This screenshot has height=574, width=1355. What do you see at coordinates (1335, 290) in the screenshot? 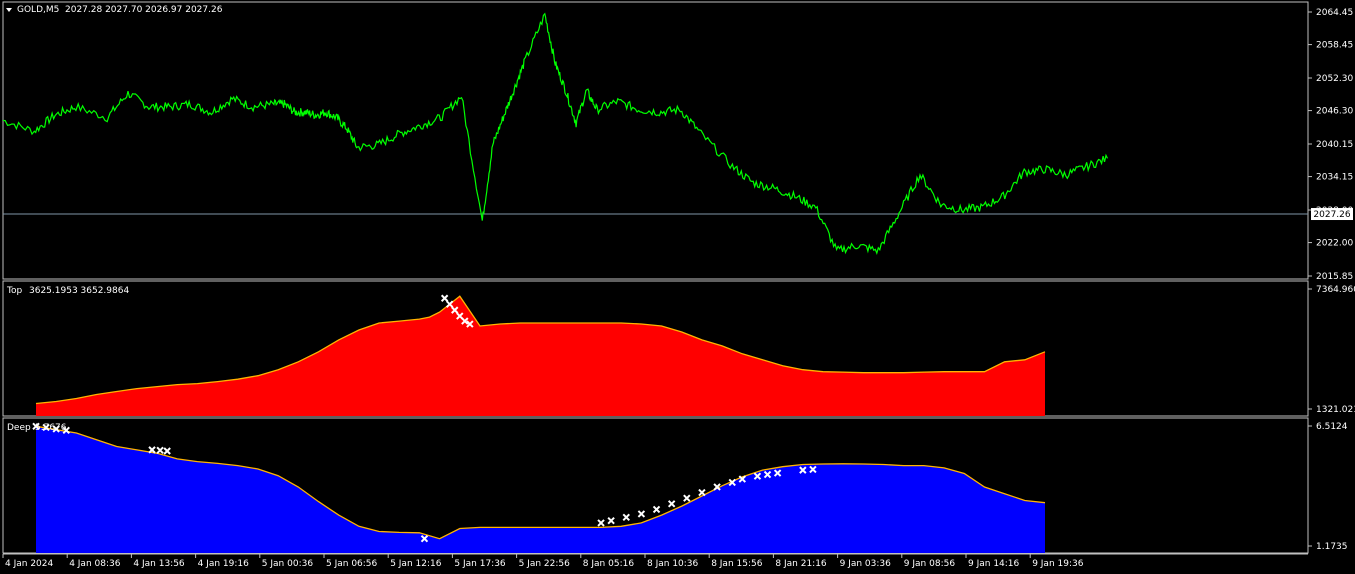
I see `top-ytick-label: 7364.9607` at bounding box center [1335, 290].